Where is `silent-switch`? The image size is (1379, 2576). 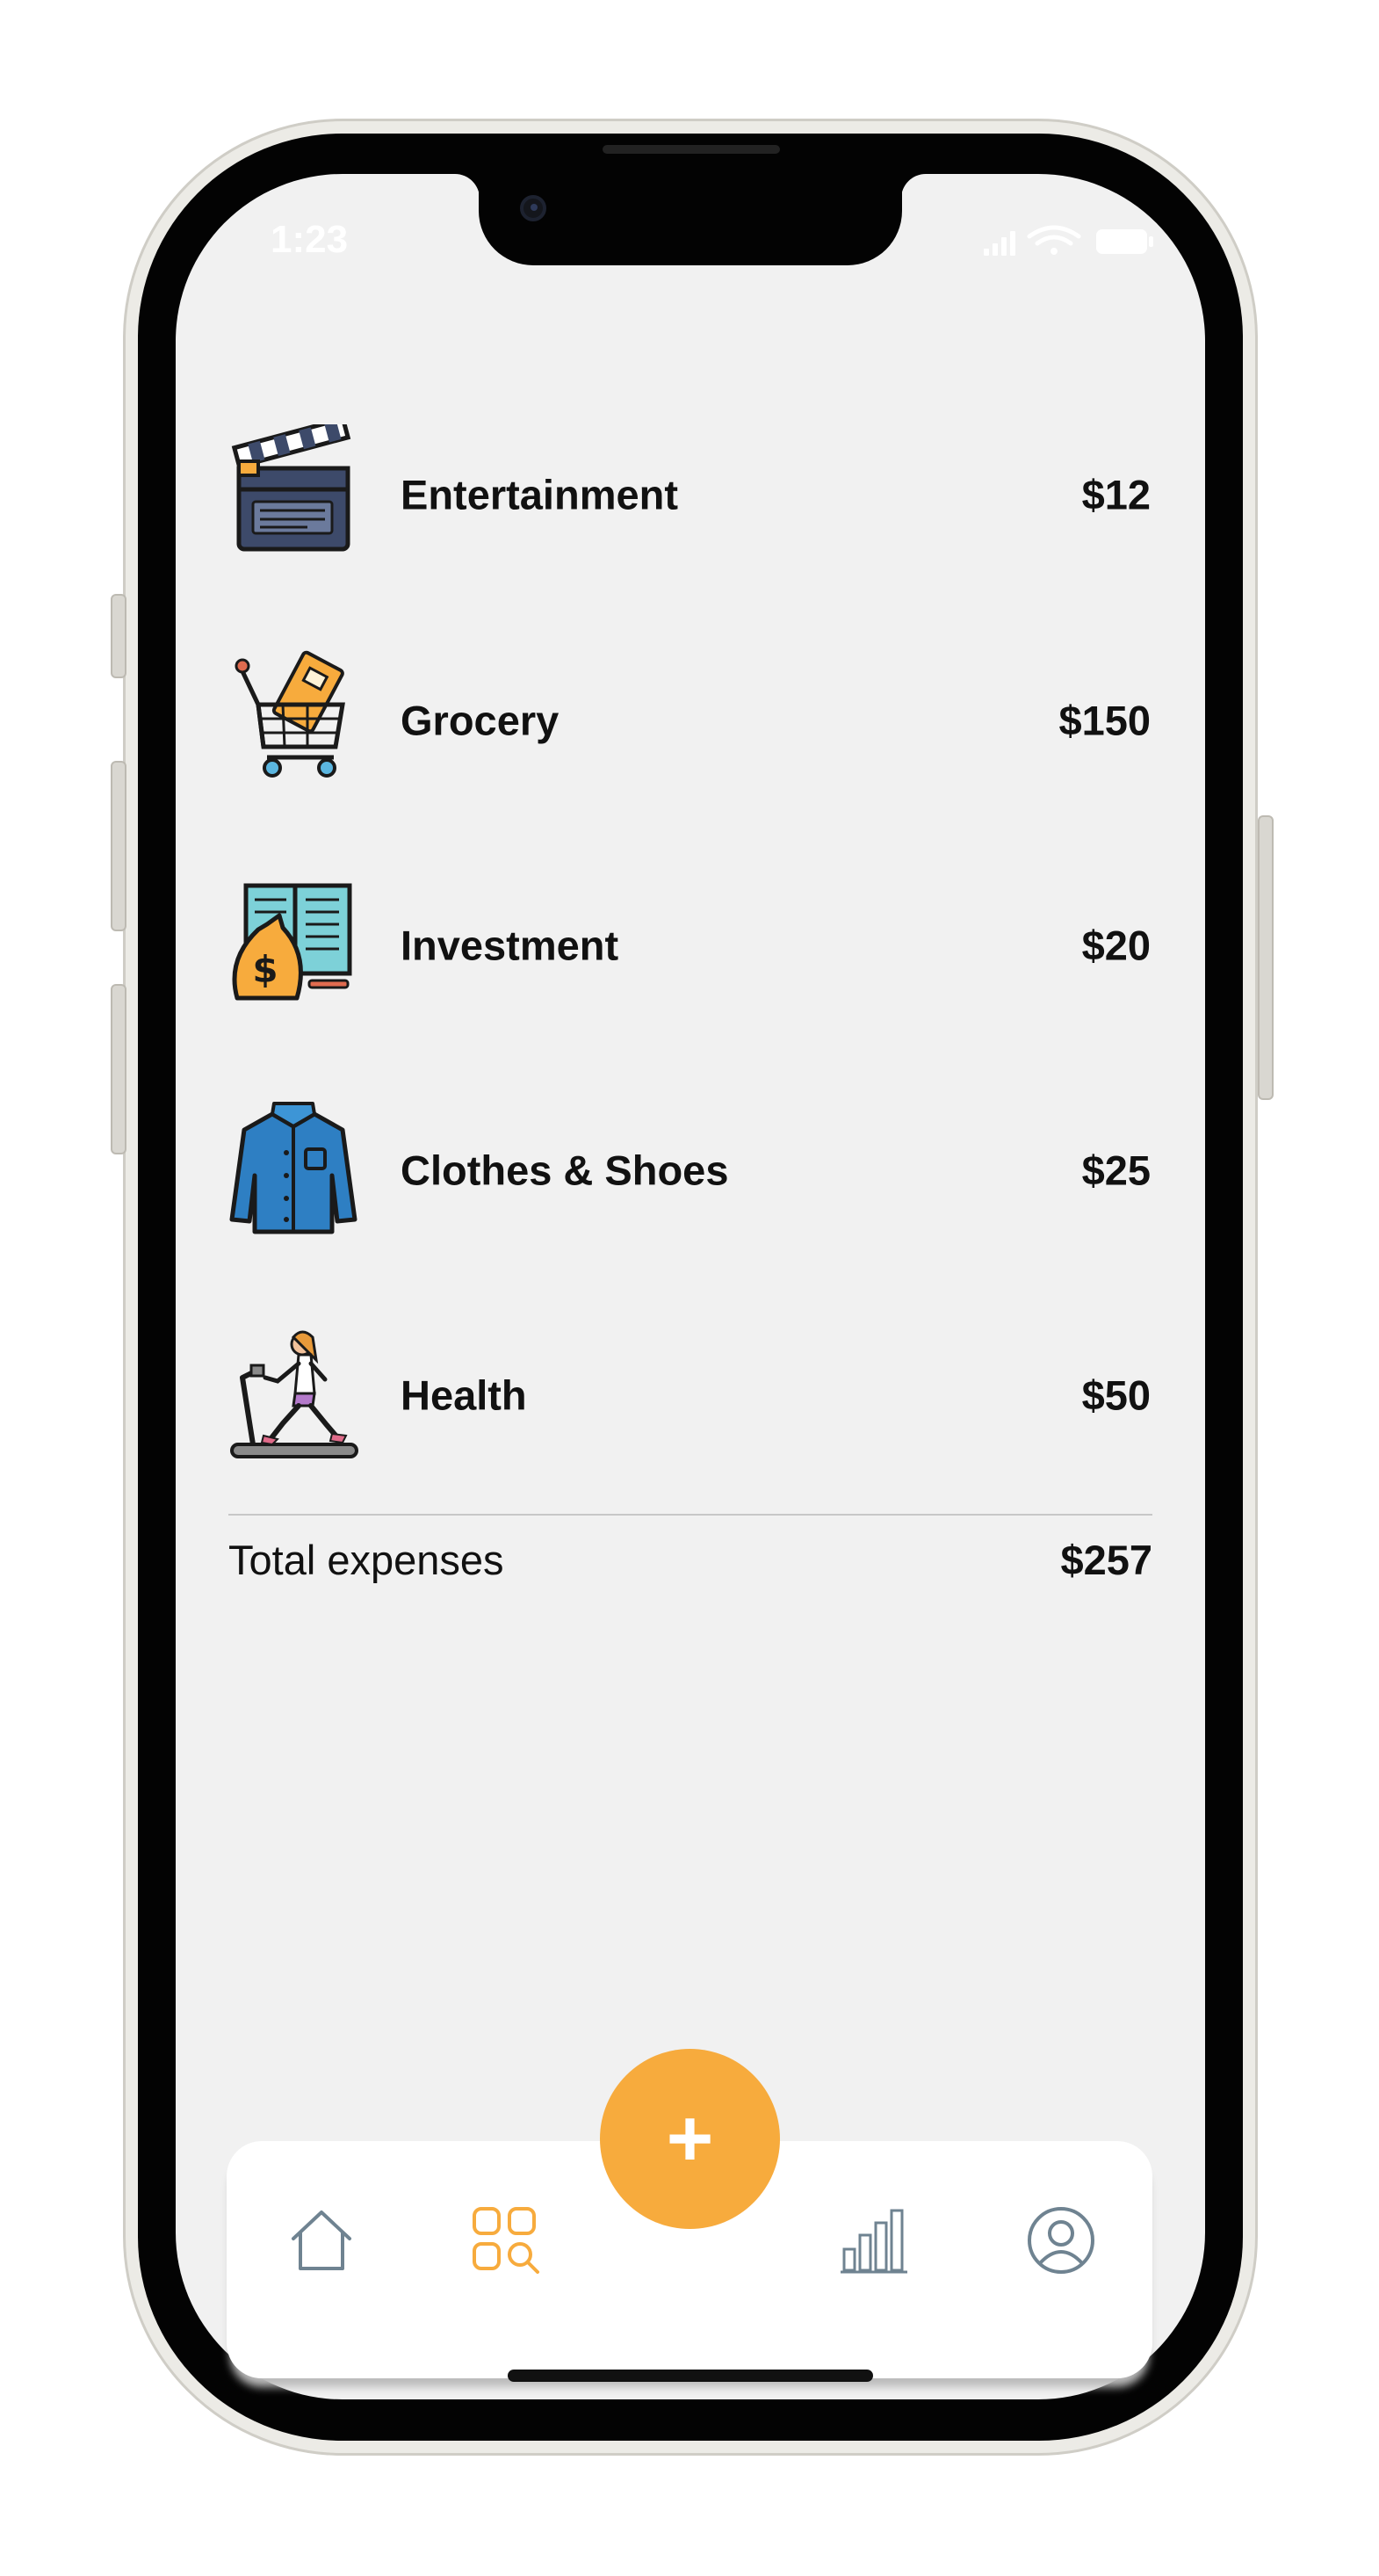 silent-switch is located at coordinates (118, 636).